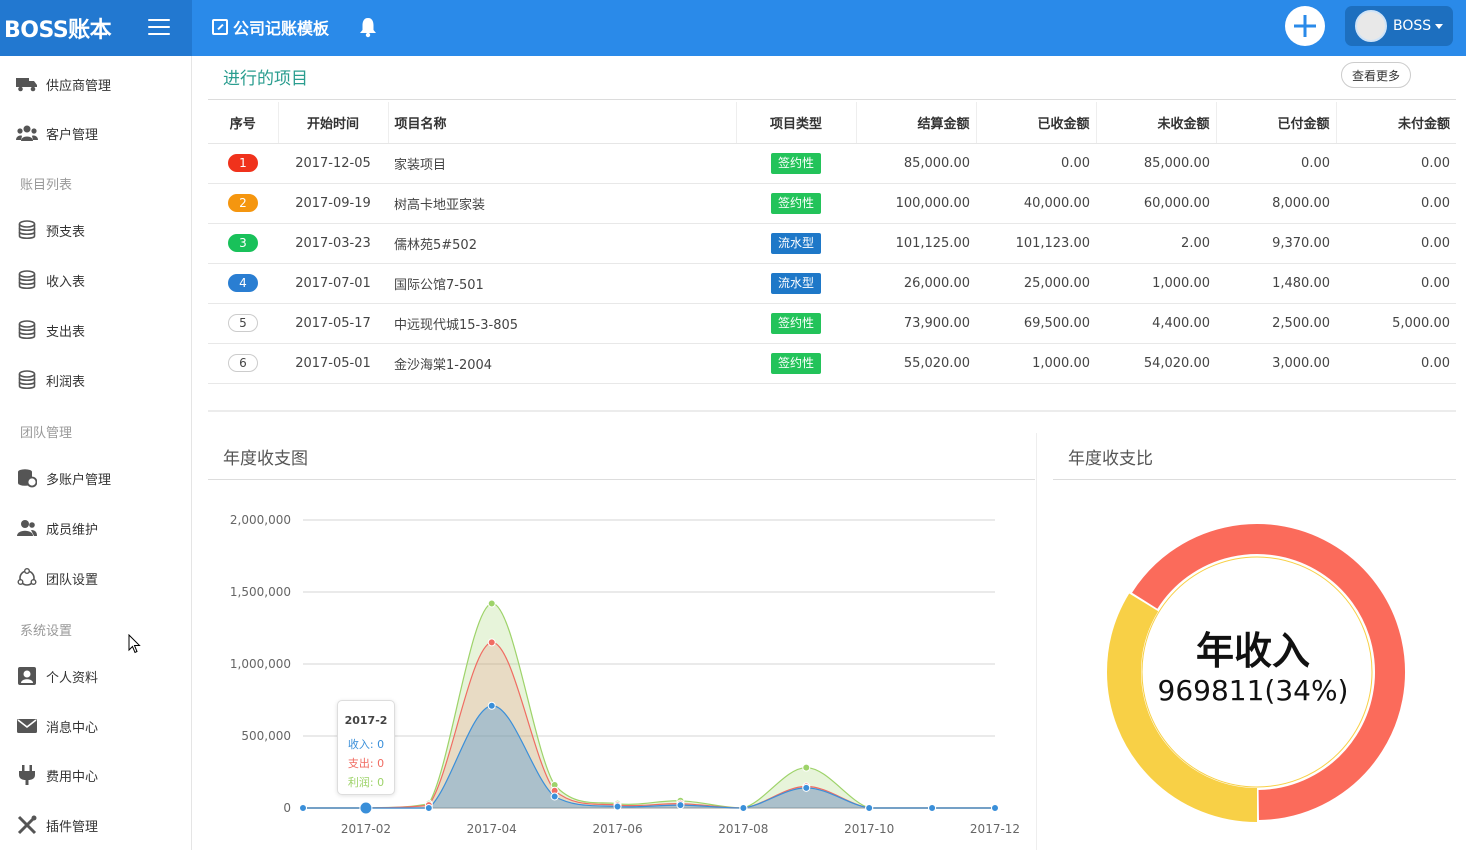  I want to click on sidebar-item-plugins: 插件管理, so click(95, 825).